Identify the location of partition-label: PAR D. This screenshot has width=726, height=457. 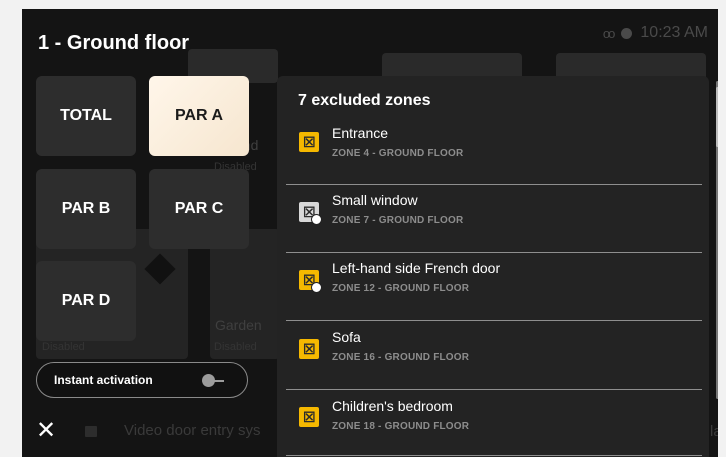
(86, 300).